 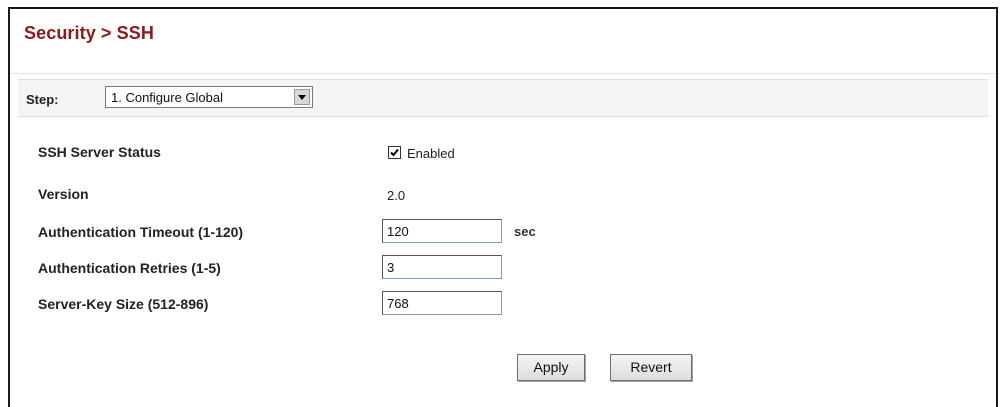 What do you see at coordinates (431, 153) in the screenshot?
I see `ssh-enabled-label: Enabled` at bounding box center [431, 153].